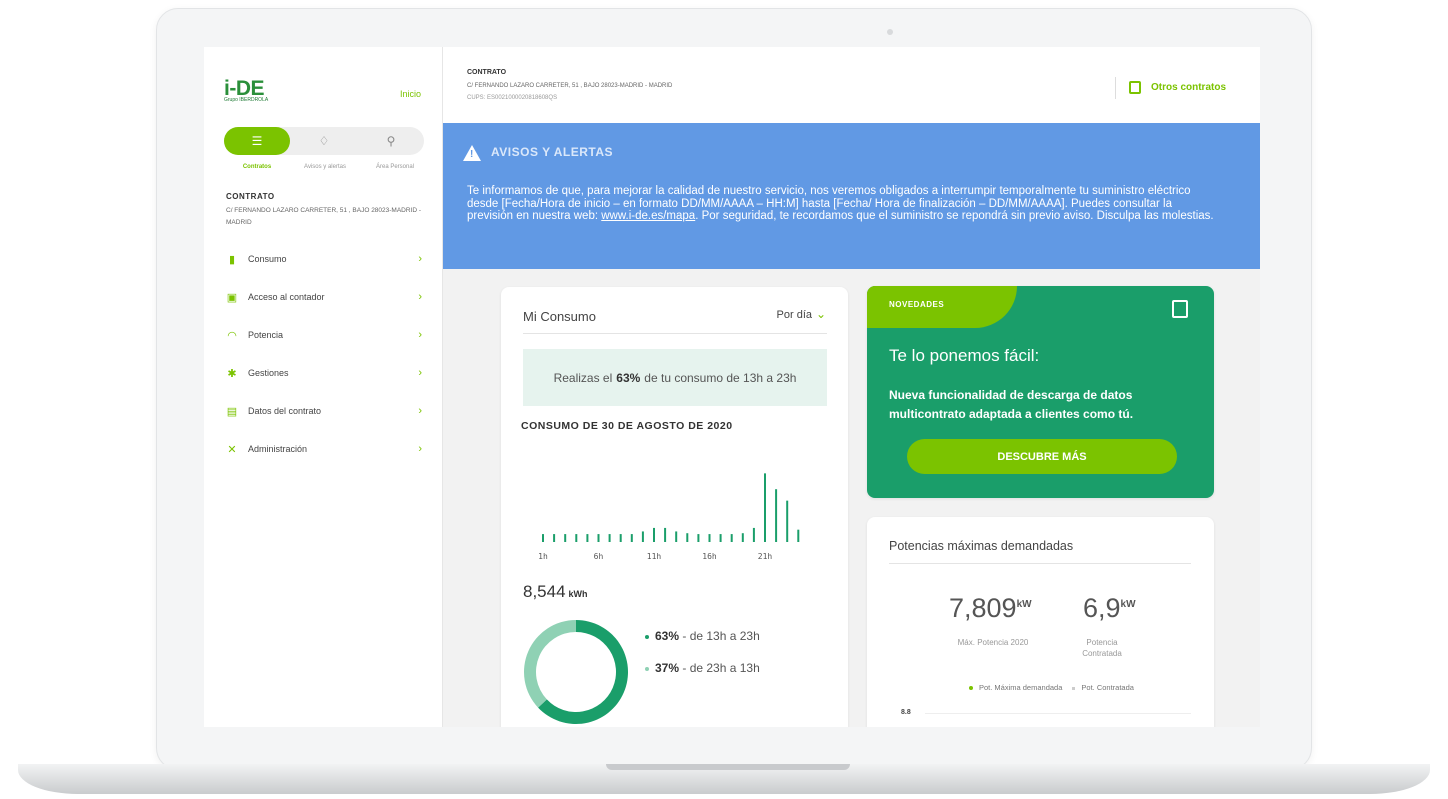  Describe the element at coordinates (278, 449) in the screenshot. I see `sidebar-item-label: Administración` at that location.